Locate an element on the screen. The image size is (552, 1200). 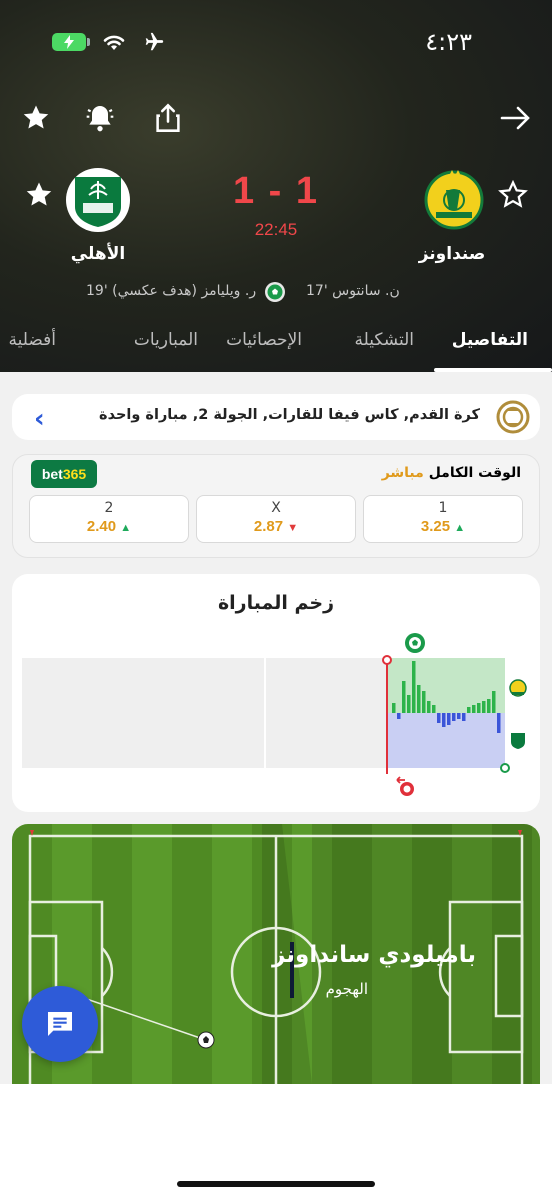
home-indicator is located at coordinates (276, 1184).